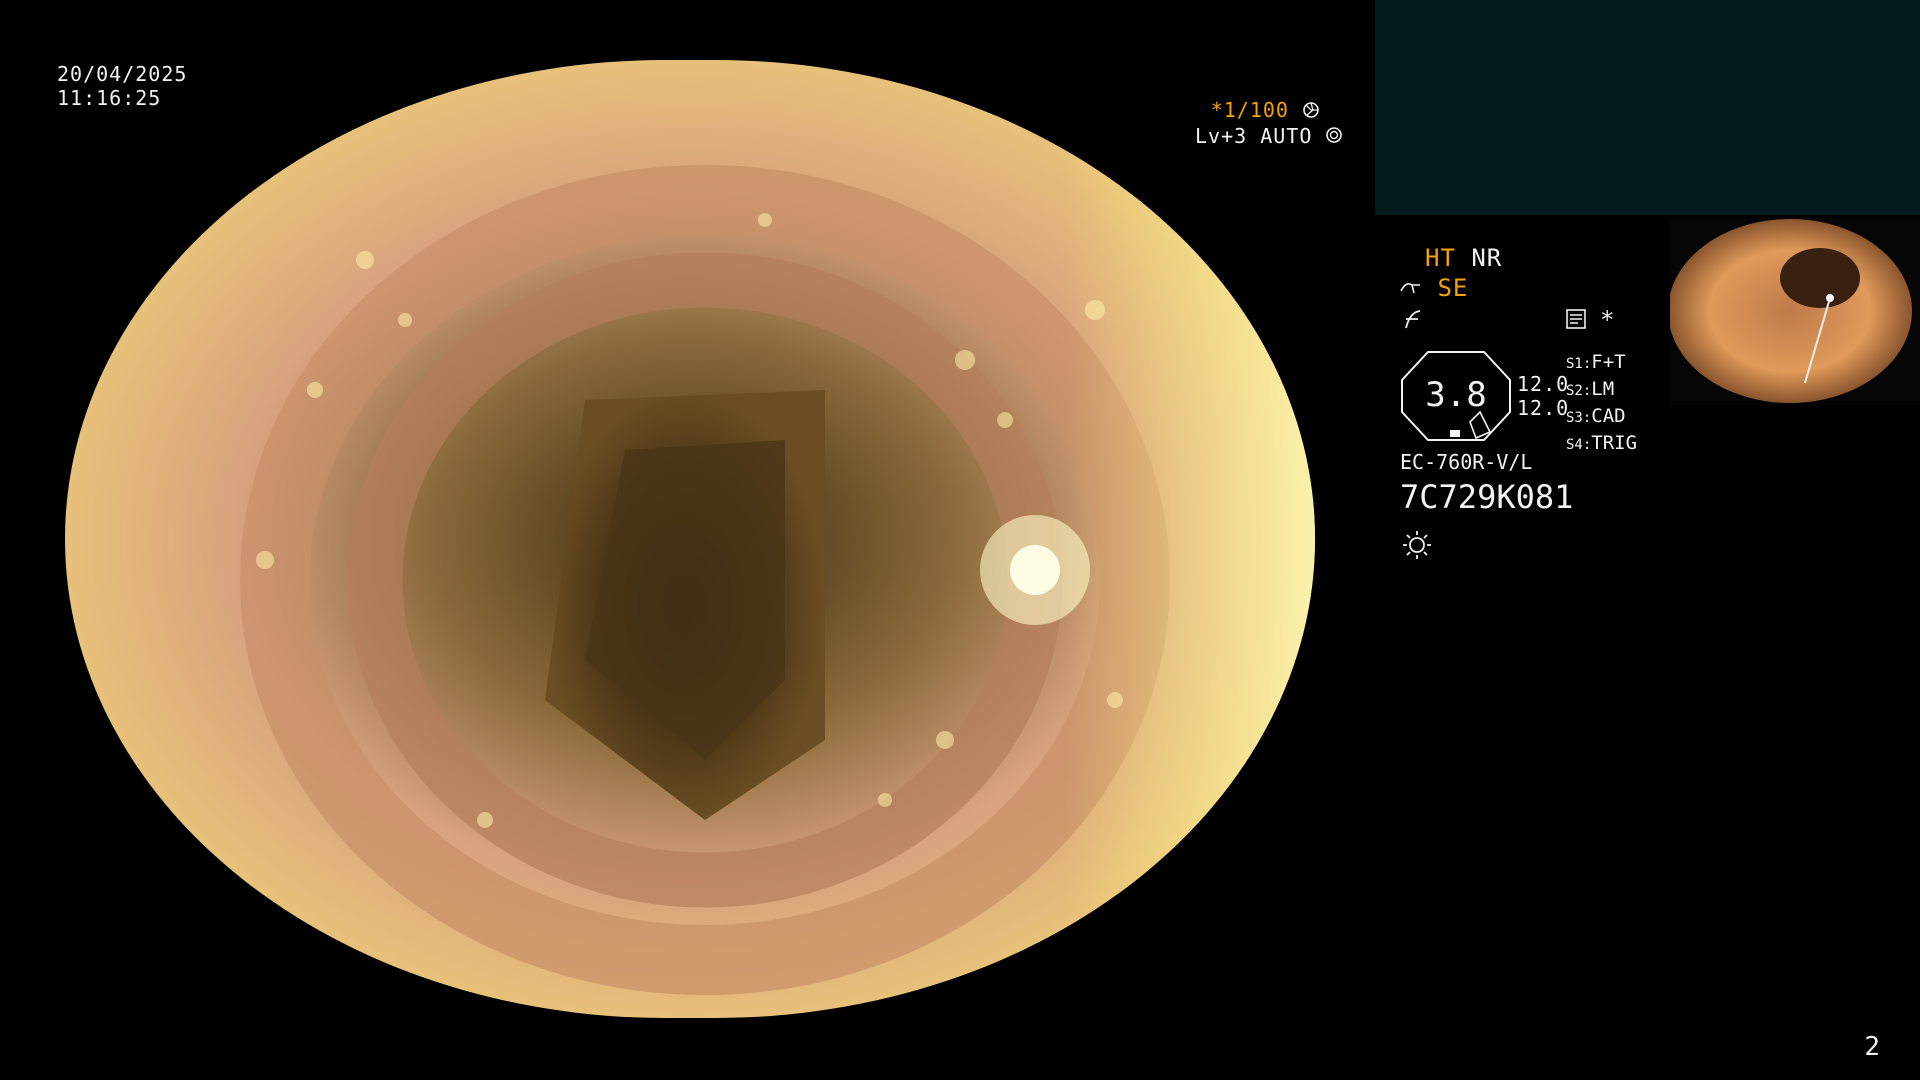 This screenshot has width=1920, height=1080. Describe the element at coordinates (1601, 404) in the screenshot. I see `switch-list: S1:F+T S2:LM S3:CAD S4:TRIG` at that location.